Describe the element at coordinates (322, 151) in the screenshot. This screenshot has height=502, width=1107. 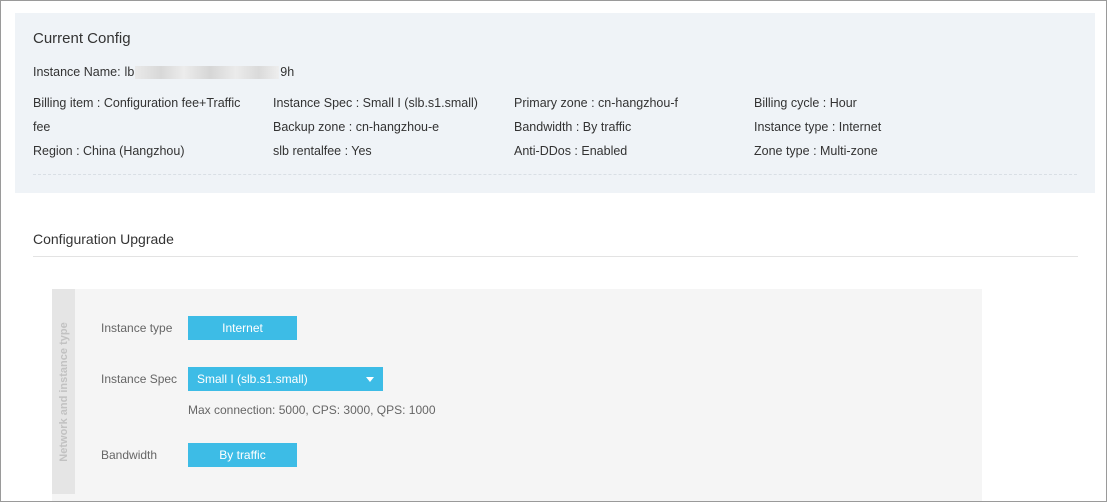
I see `slb-rentalfee: slb rentalfee : Yes` at that location.